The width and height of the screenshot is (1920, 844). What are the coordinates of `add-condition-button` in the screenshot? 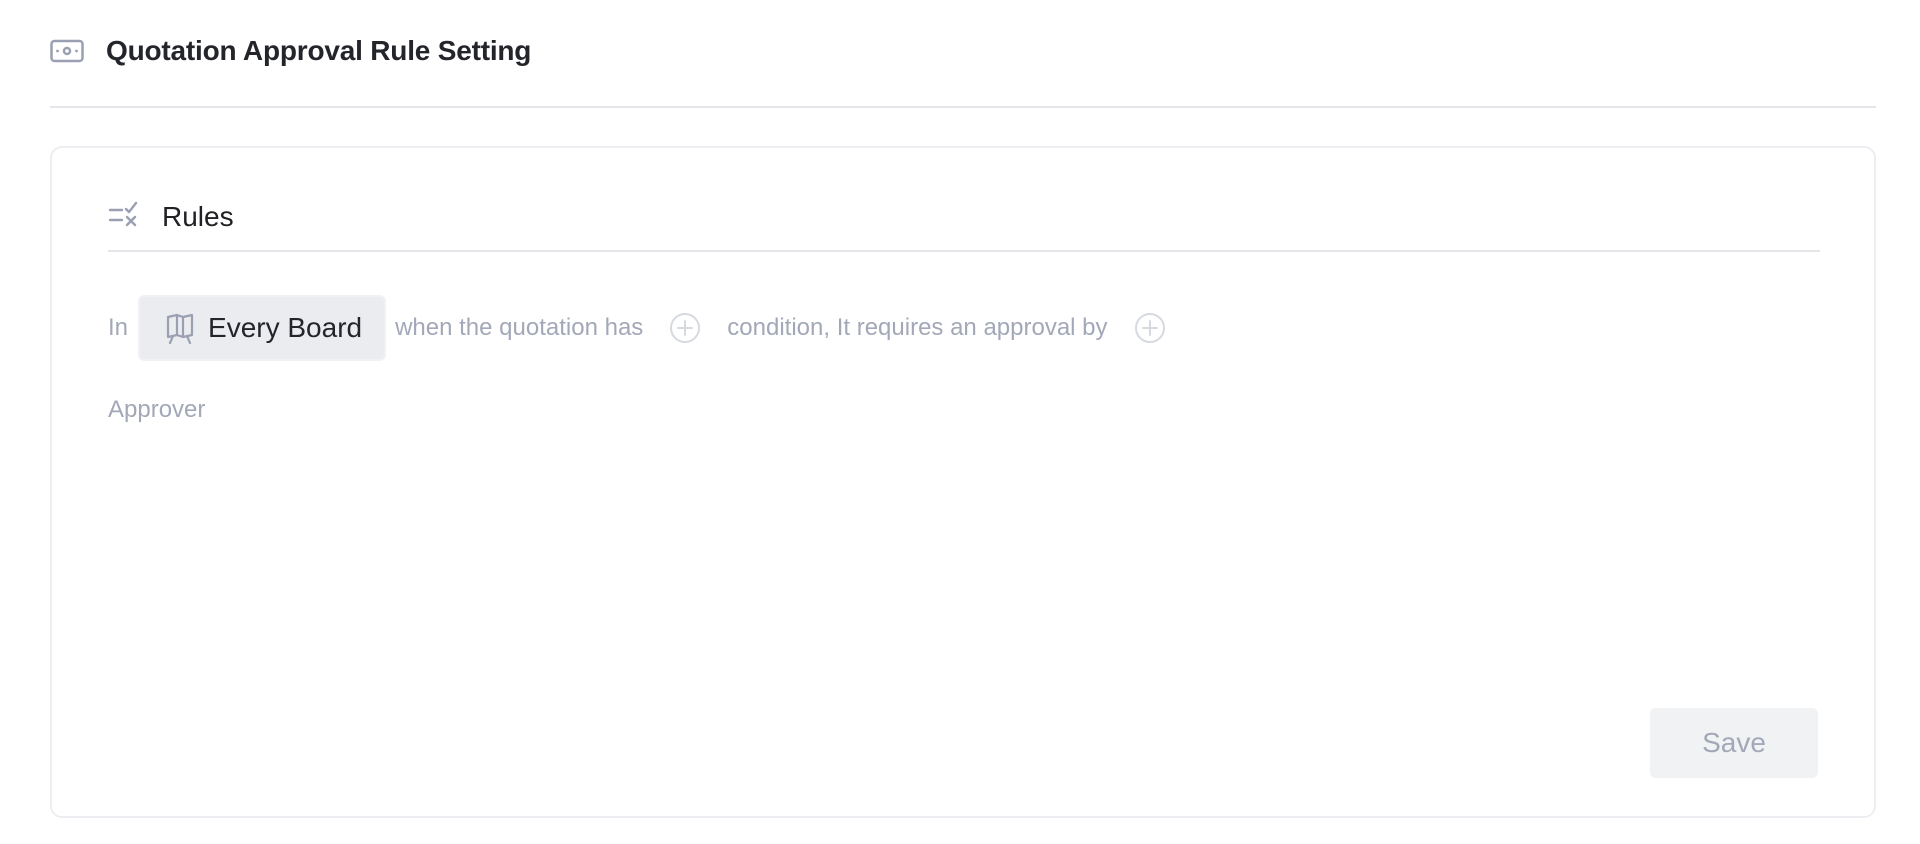 It's located at (685, 328).